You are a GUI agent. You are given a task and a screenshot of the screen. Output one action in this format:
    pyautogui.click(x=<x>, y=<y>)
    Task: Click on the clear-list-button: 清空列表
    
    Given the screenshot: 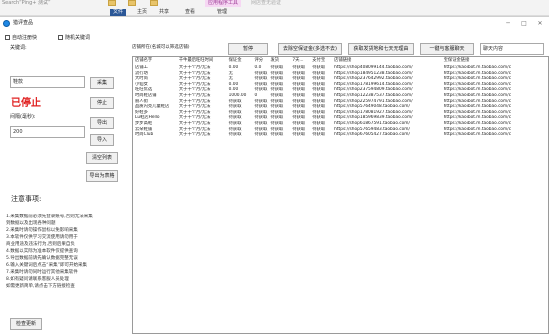 What is the action you would take?
    pyautogui.click(x=102, y=158)
    